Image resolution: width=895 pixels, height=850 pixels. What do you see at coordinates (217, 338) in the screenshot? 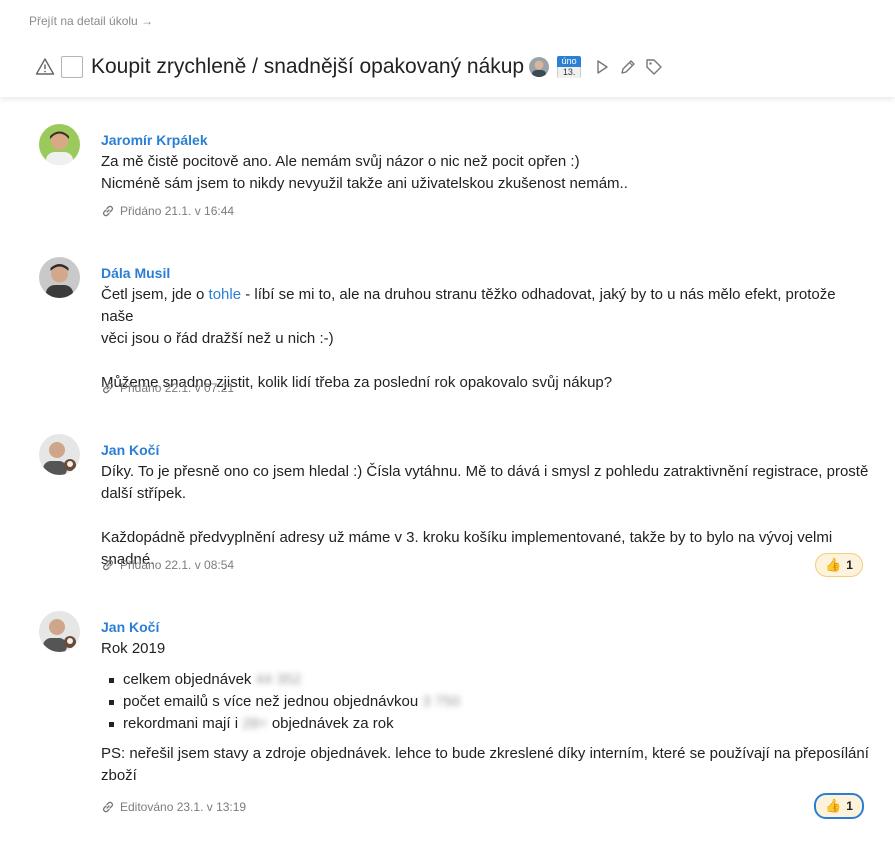
I see `comment-line: věci jsou o řád dražší než u nich :-)` at bounding box center [217, 338].